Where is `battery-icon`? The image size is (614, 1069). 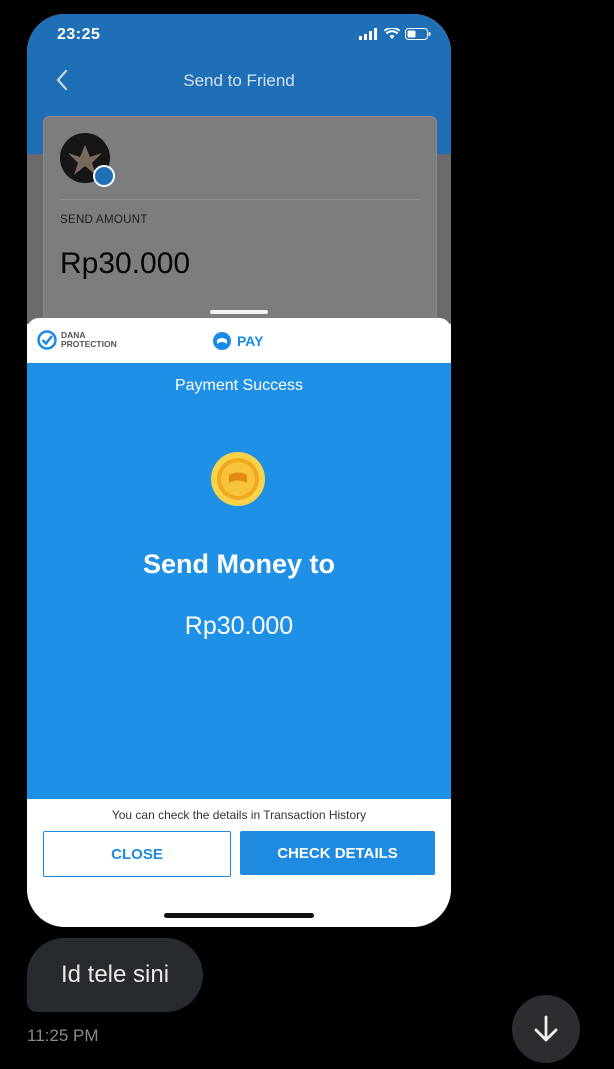
battery-icon is located at coordinates (418, 34).